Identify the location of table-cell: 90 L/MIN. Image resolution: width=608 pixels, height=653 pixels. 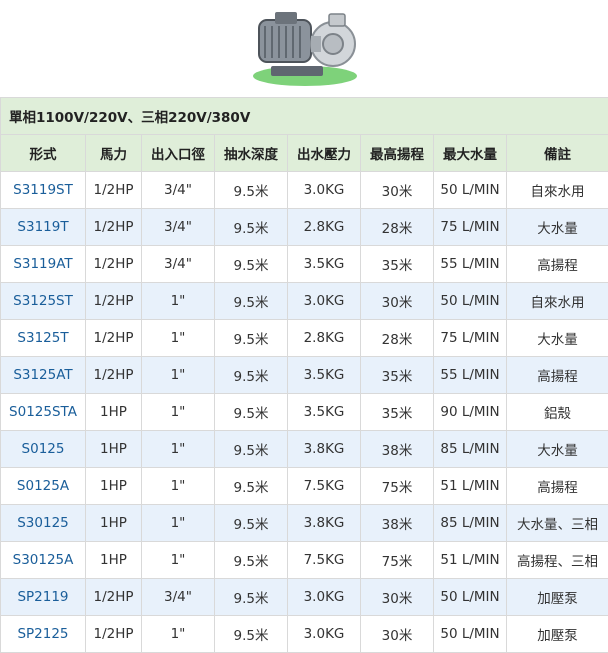
(470, 412).